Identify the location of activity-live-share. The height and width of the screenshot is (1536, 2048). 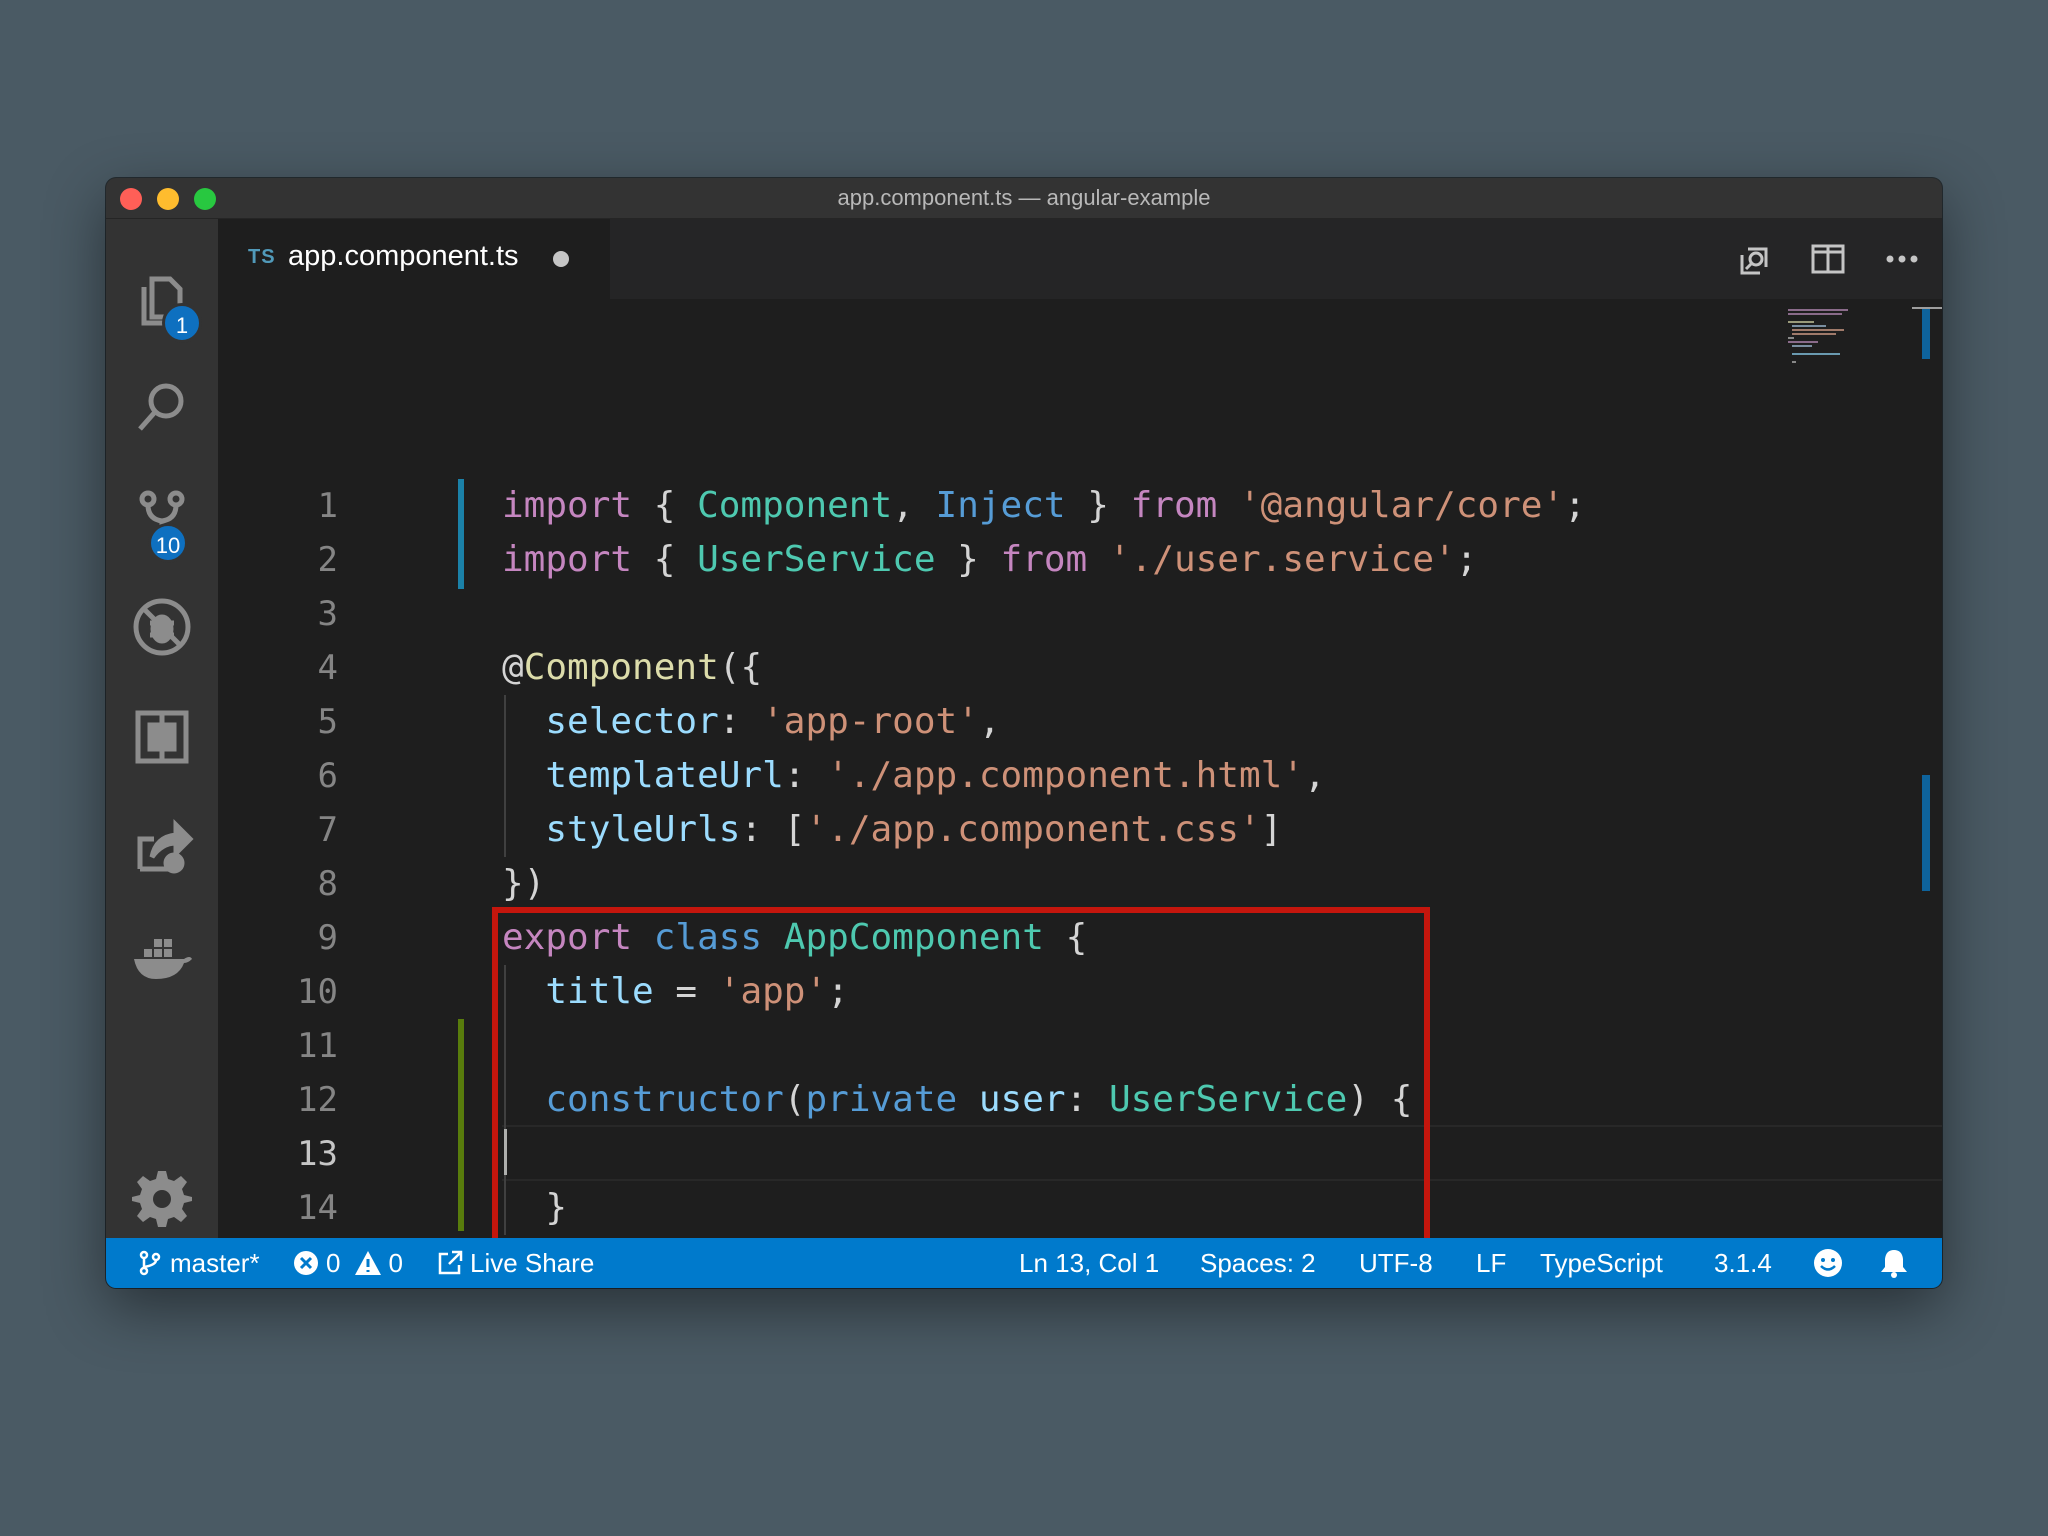
(162, 849).